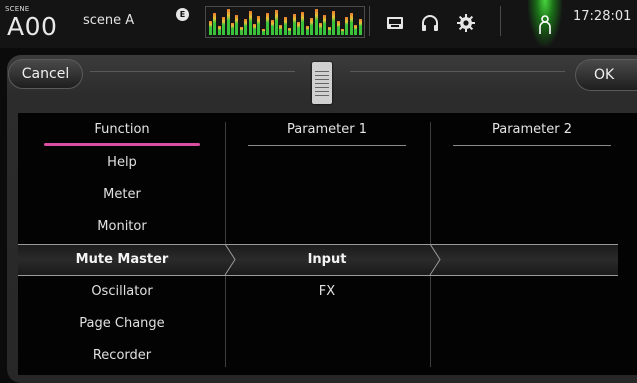 The height and width of the screenshot is (383, 637). What do you see at coordinates (122, 163) in the screenshot?
I see `function-item-help: Help` at bounding box center [122, 163].